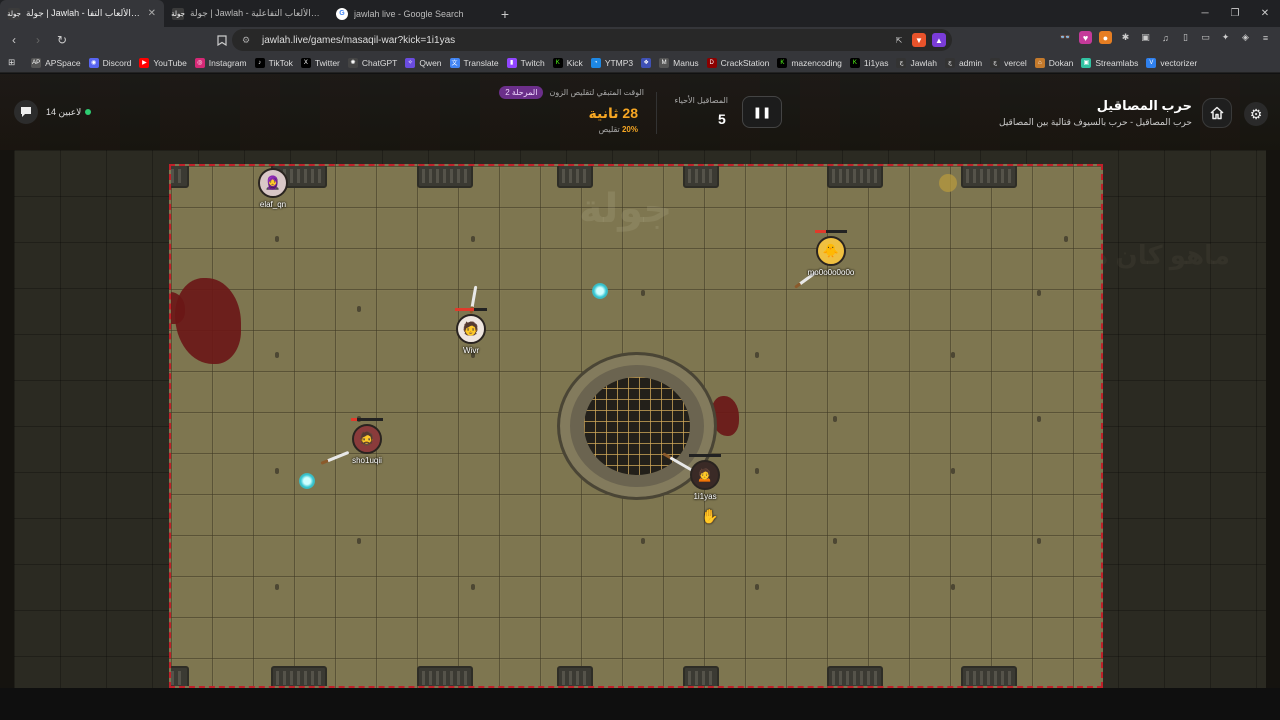  I want to click on bookmark-twitch: ▮ Twitch, so click(526, 62).